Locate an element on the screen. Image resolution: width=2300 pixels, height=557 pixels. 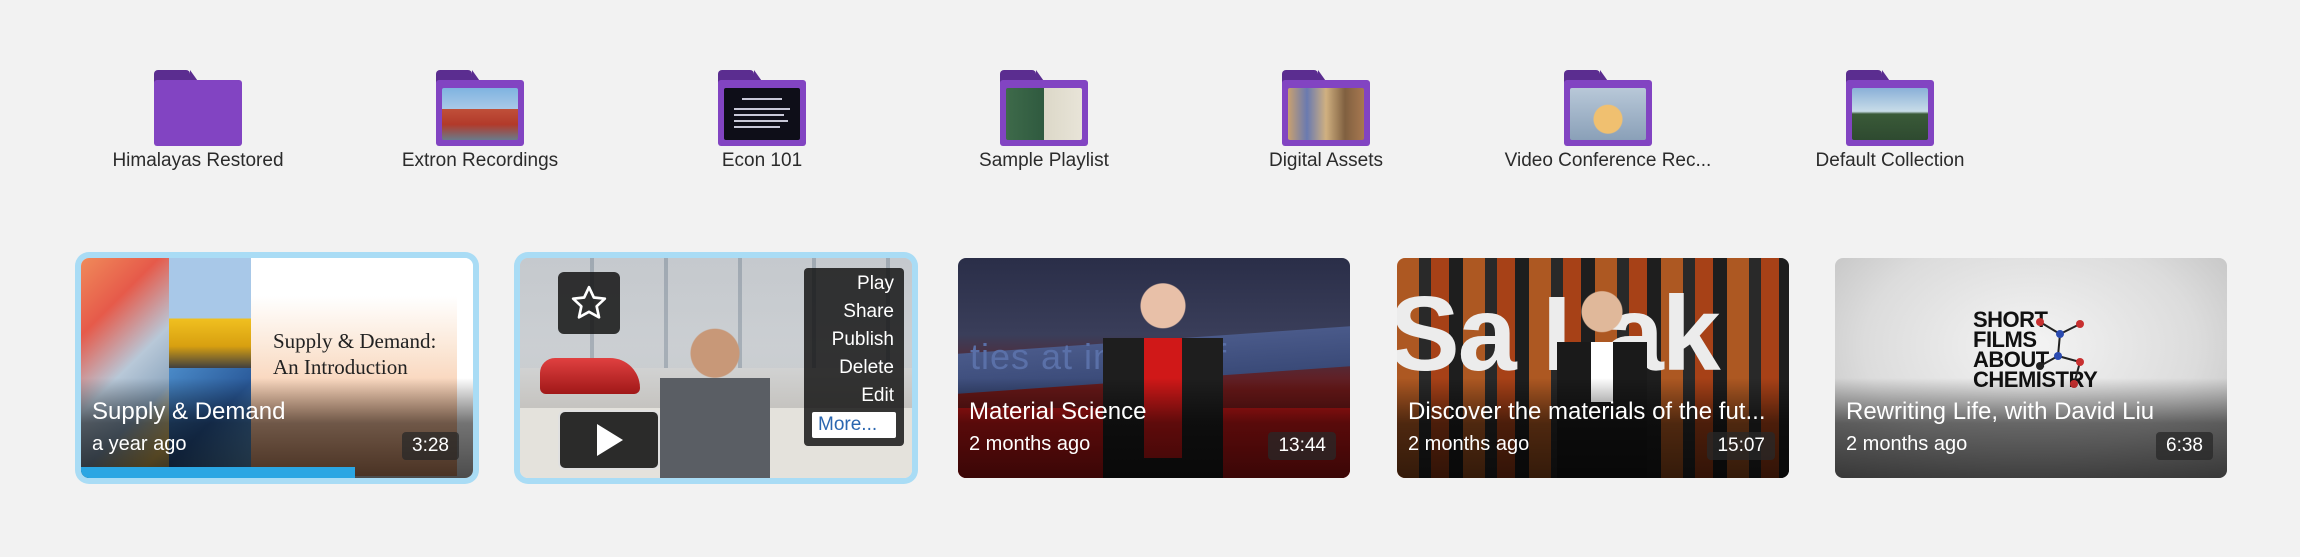
folder-econ-101: Econ 101 is located at coordinates (762, 125).